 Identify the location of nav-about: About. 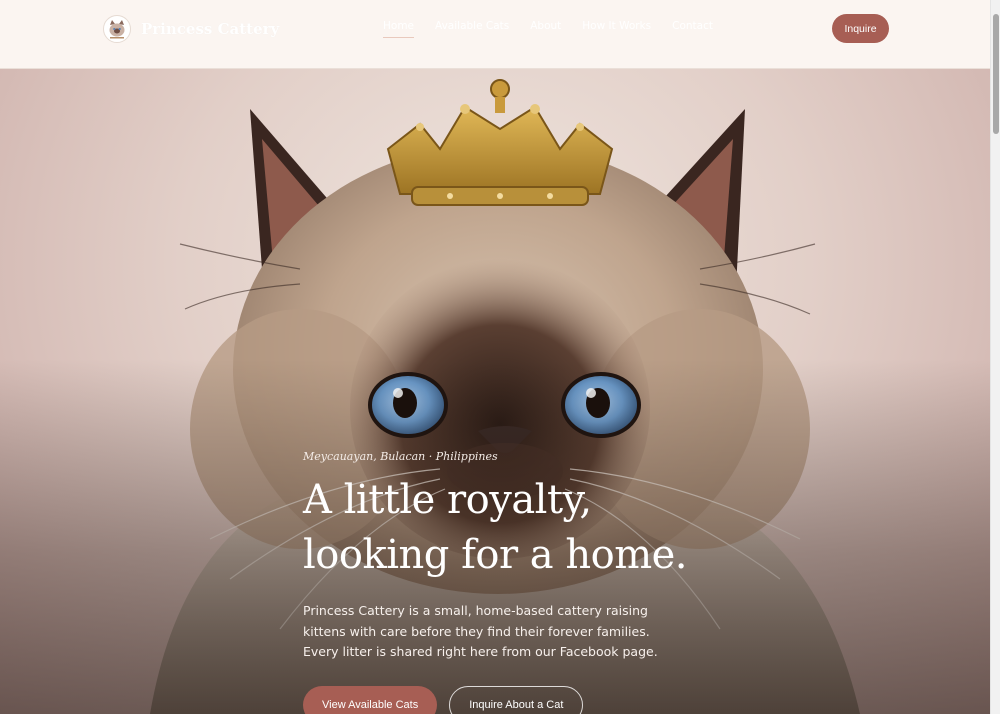
(545, 29).